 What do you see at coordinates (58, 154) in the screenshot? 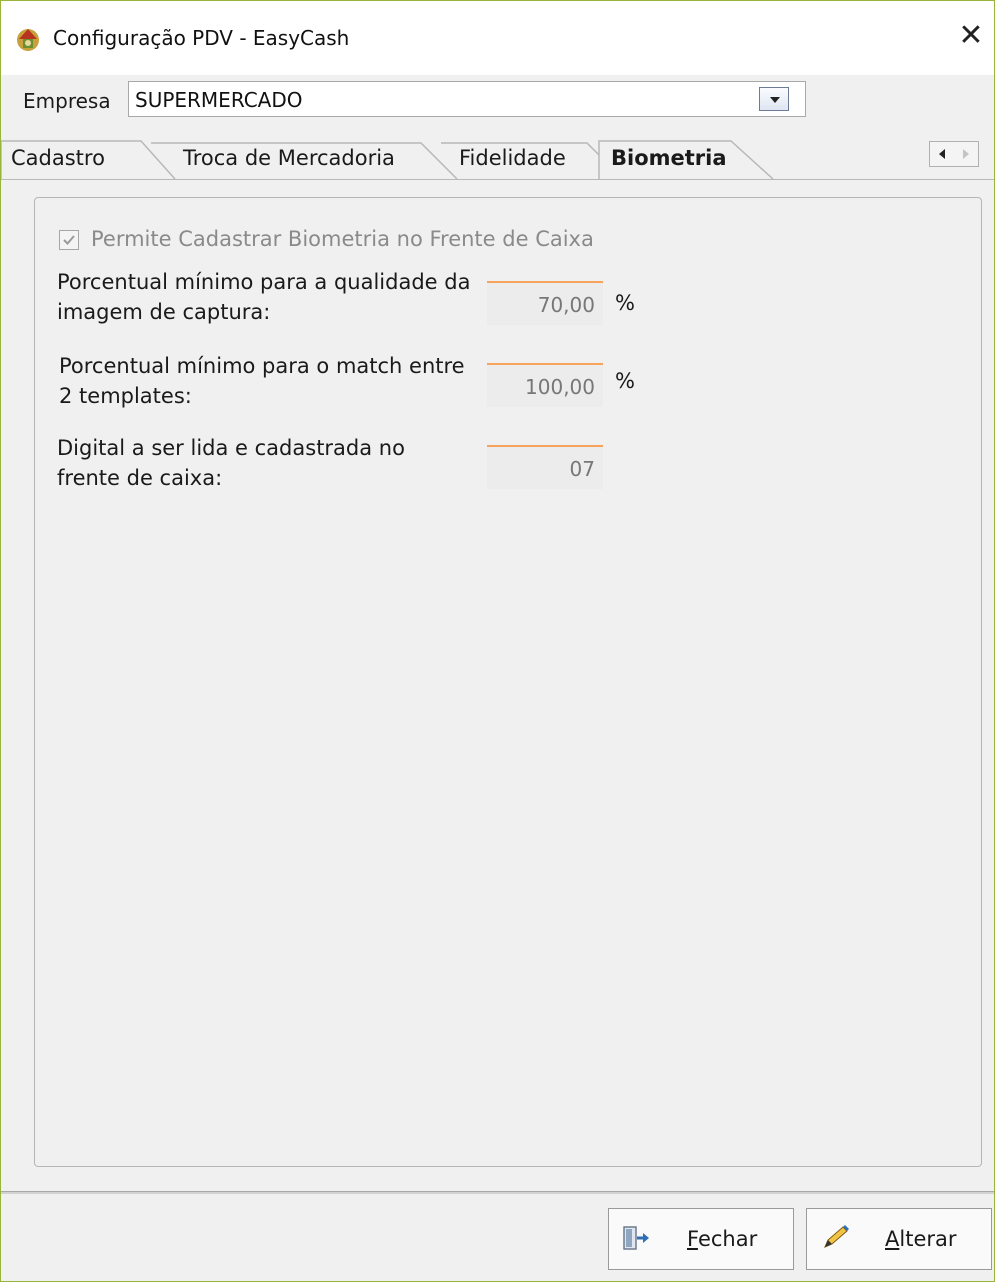
I see `tab-cadastro: Cadastro` at bounding box center [58, 154].